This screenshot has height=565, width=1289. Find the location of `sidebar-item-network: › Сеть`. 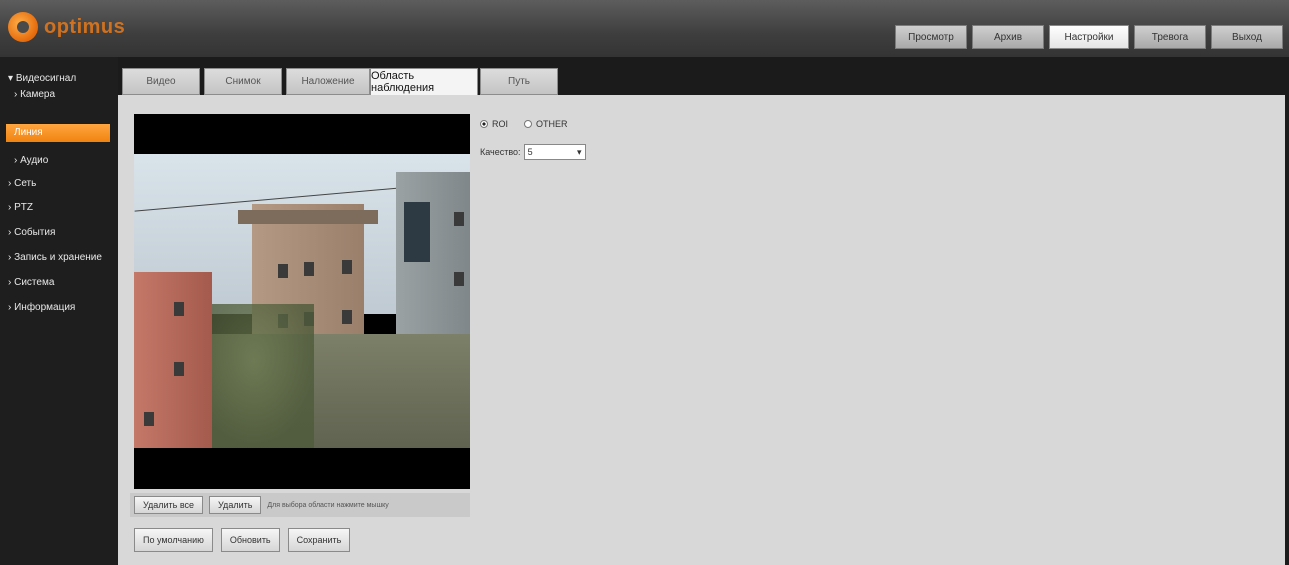

sidebar-item-network: › Сеть is located at coordinates (22, 183).